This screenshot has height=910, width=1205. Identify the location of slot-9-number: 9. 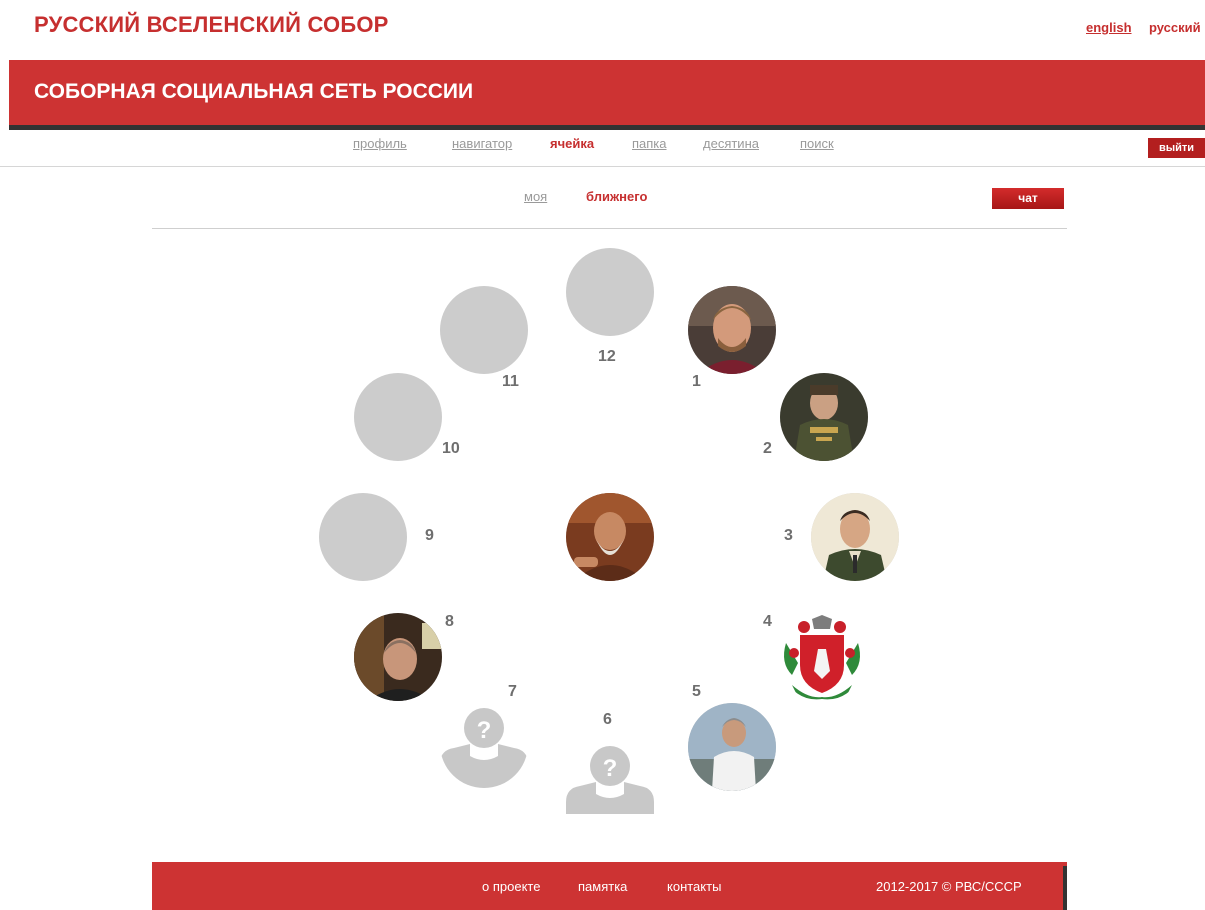
(429, 535).